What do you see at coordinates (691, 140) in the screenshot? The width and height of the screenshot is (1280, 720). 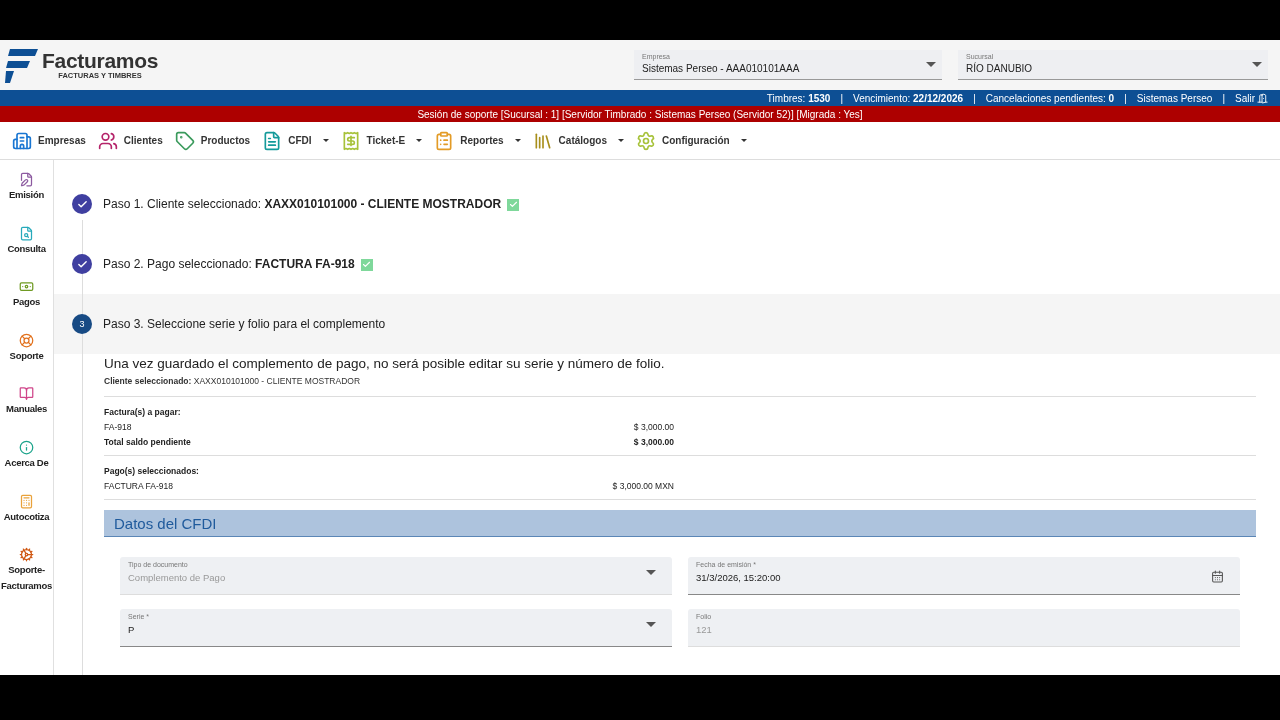 I see `menu-item: Configuración` at bounding box center [691, 140].